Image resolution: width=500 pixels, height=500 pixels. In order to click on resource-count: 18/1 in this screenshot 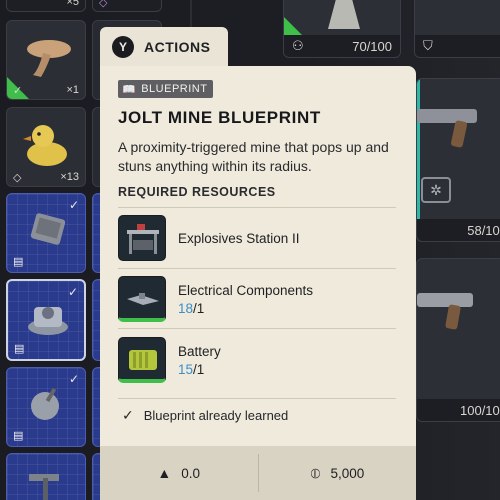, I will do `click(191, 308)`.